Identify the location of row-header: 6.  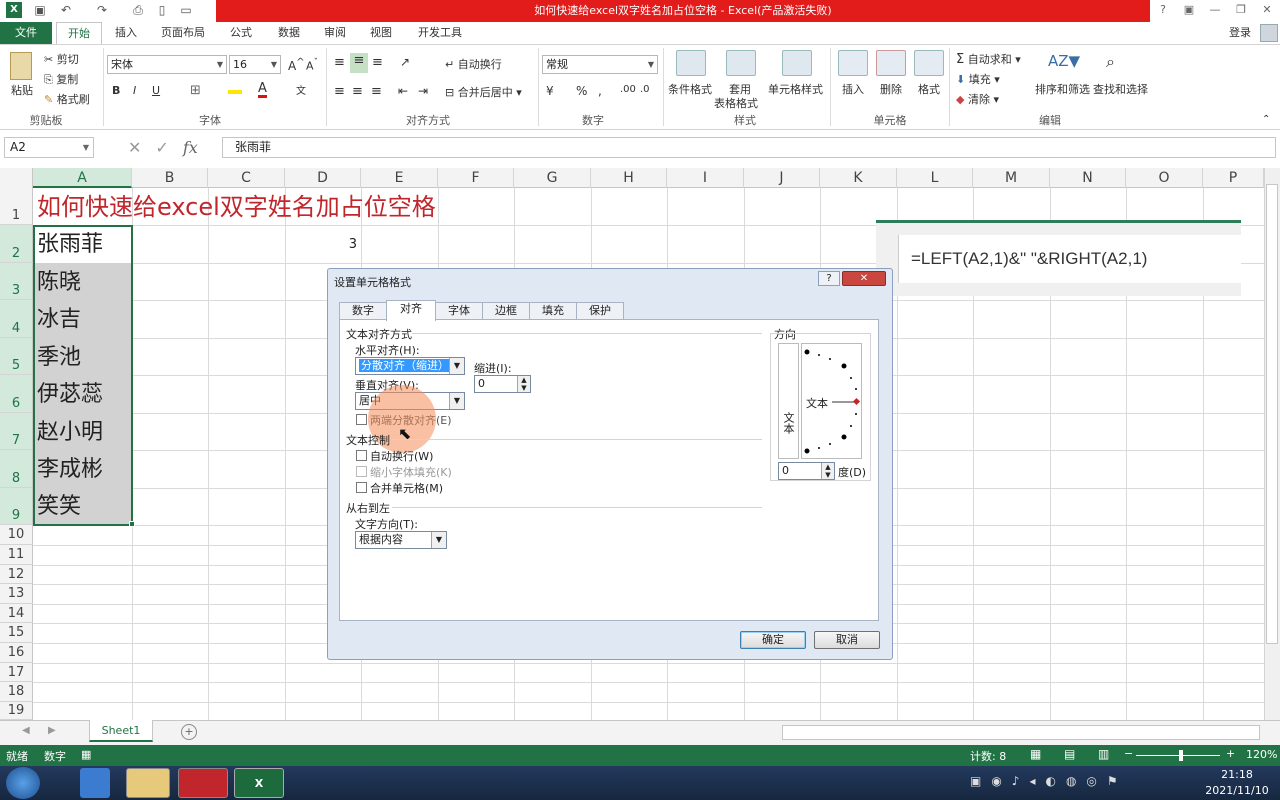
(16, 394).